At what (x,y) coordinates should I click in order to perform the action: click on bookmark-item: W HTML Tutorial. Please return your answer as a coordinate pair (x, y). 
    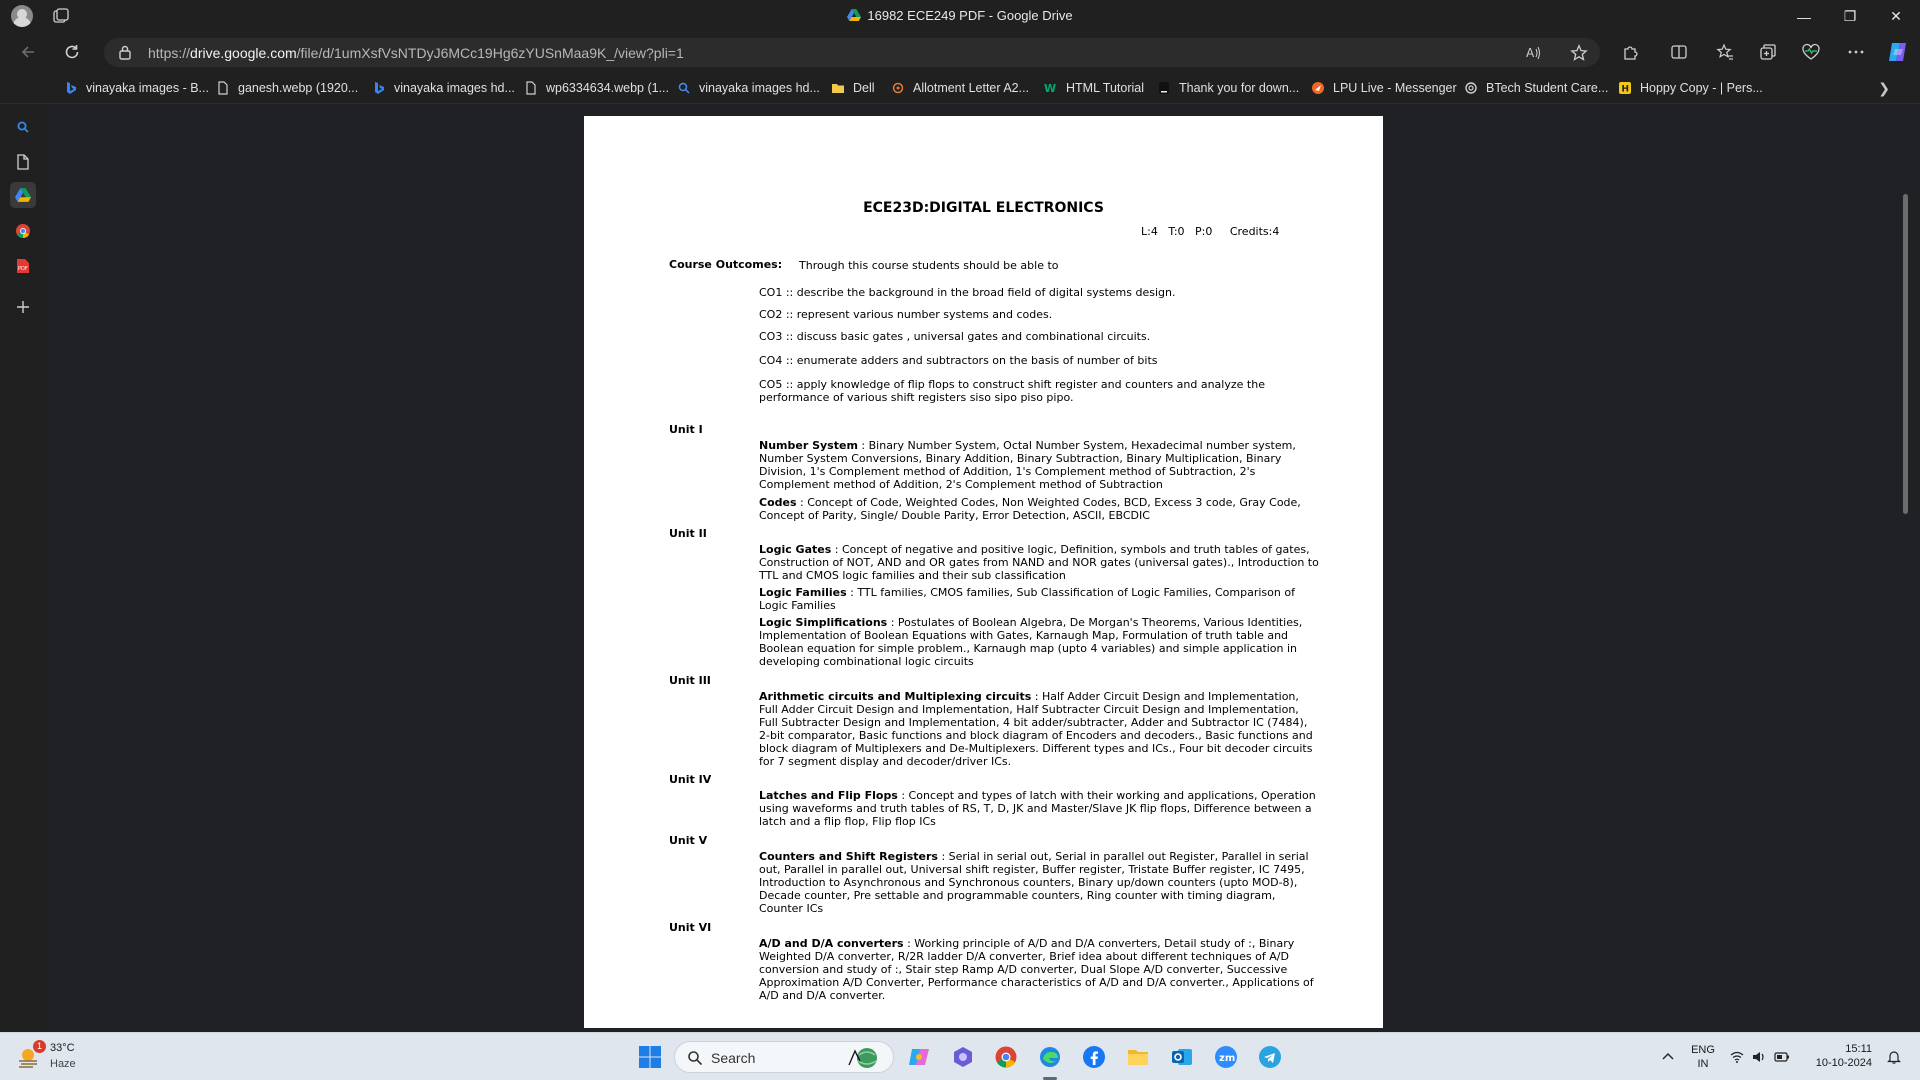
    Looking at the image, I should click on (1094, 88).